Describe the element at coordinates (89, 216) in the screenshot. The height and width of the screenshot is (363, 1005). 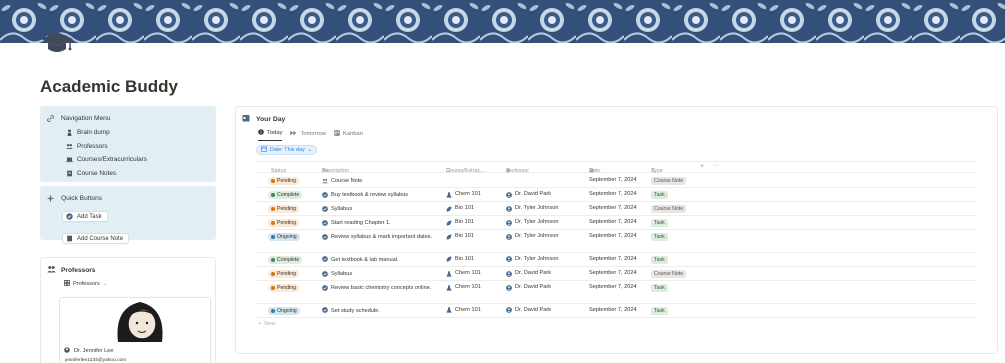
I see `add-task-label: Add Task` at that location.